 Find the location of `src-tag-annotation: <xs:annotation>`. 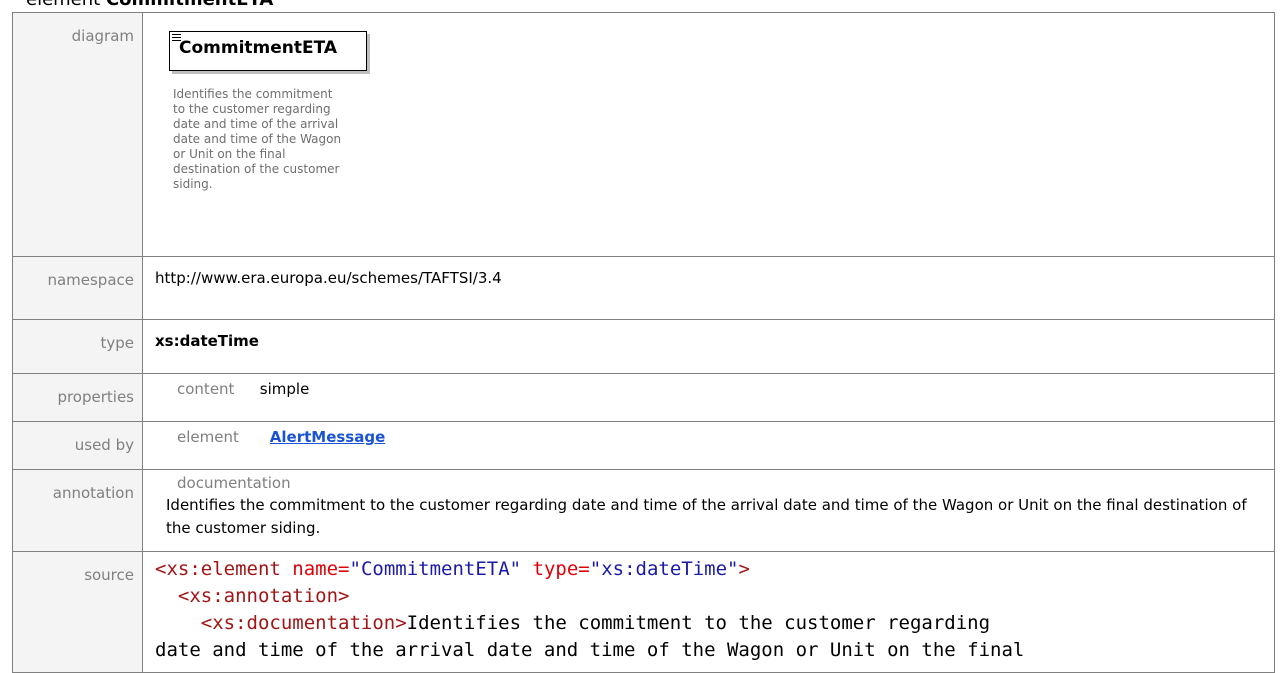

src-tag-annotation: <xs:annotation> is located at coordinates (263, 596).